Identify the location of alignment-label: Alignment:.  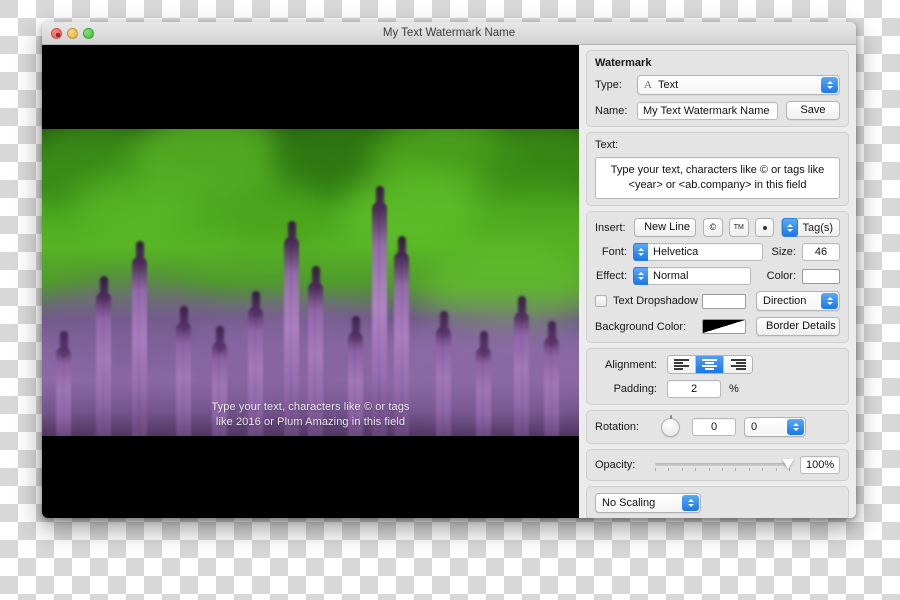
(631, 364).